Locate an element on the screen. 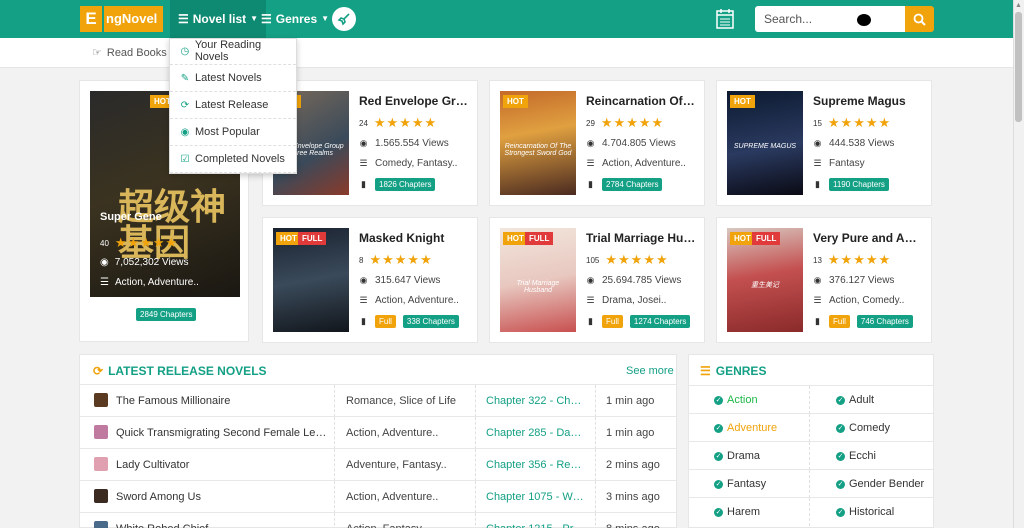  rocket-button is located at coordinates (344, 19).